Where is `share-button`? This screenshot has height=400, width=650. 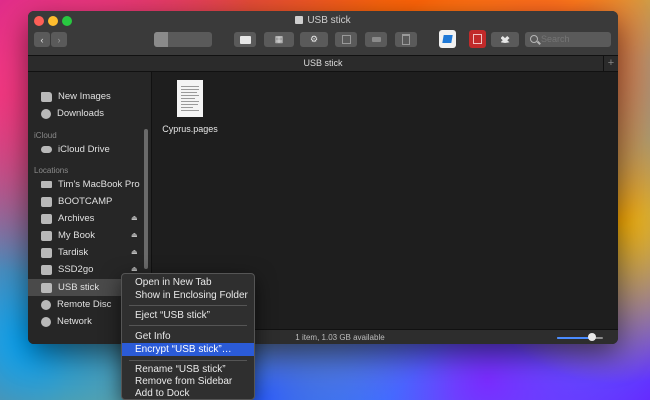 share-button is located at coordinates (346, 39).